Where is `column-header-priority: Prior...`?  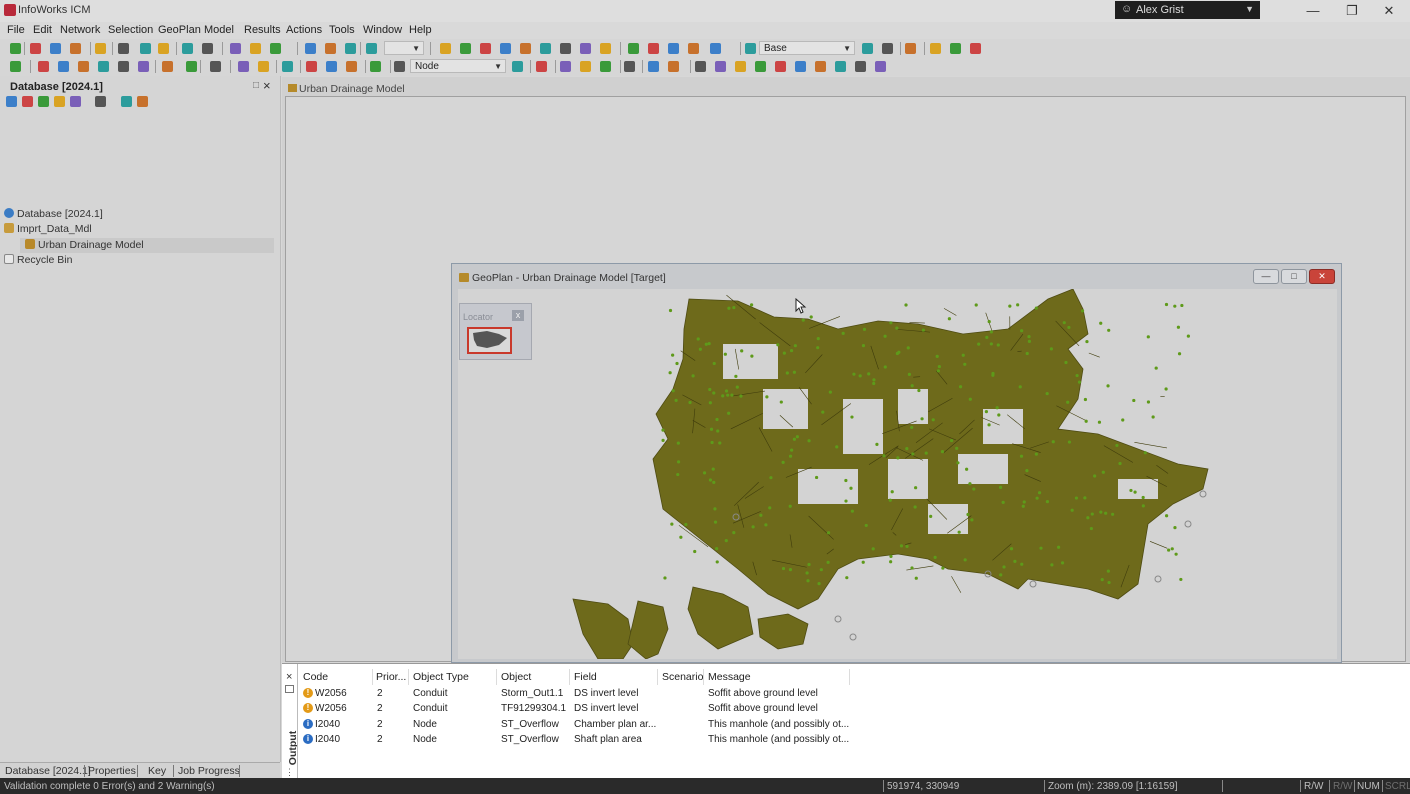
column-header-priority: Prior... is located at coordinates (391, 677).